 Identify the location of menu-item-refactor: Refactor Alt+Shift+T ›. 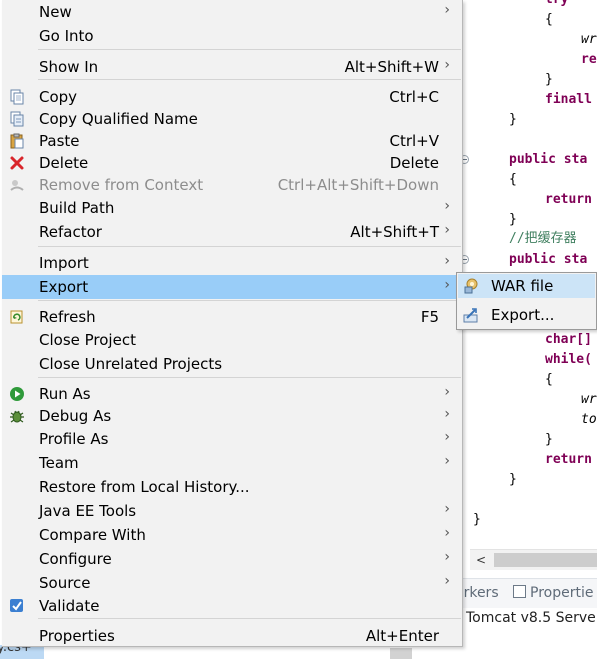
(232, 232).